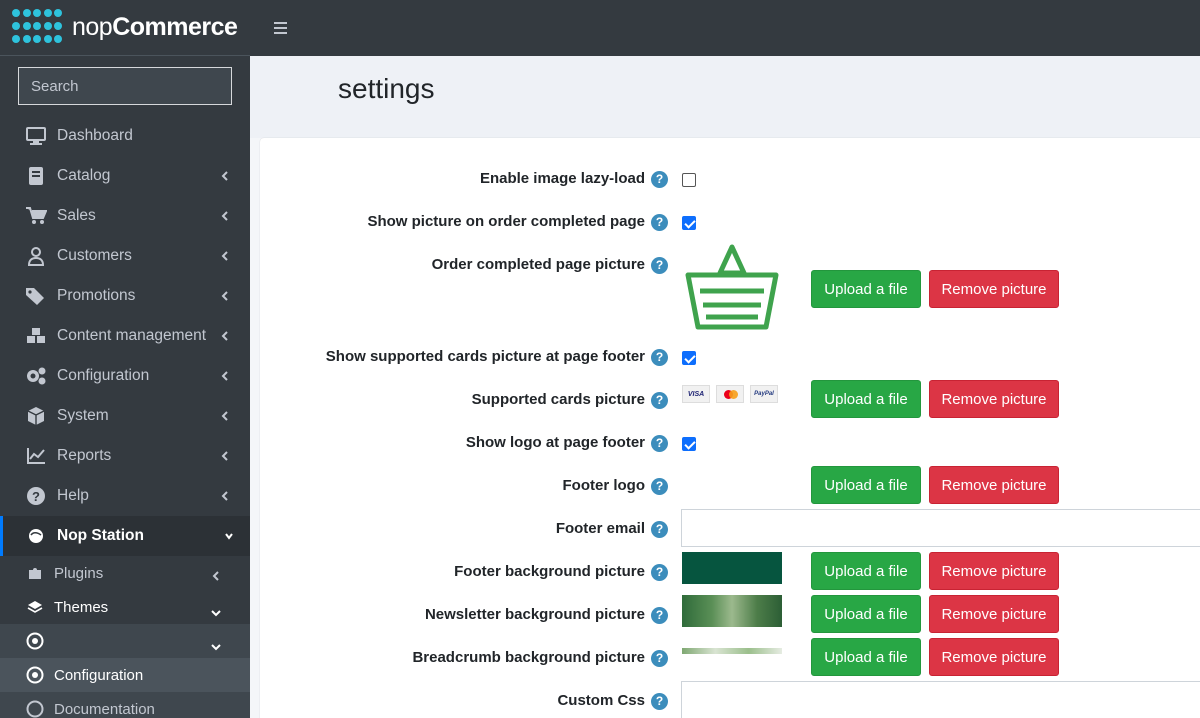 This screenshot has height=718, width=1200. Describe the element at coordinates (125, 536) in the screenshot. I see `sidebar-item-nop-station: Nop Station` at that location.